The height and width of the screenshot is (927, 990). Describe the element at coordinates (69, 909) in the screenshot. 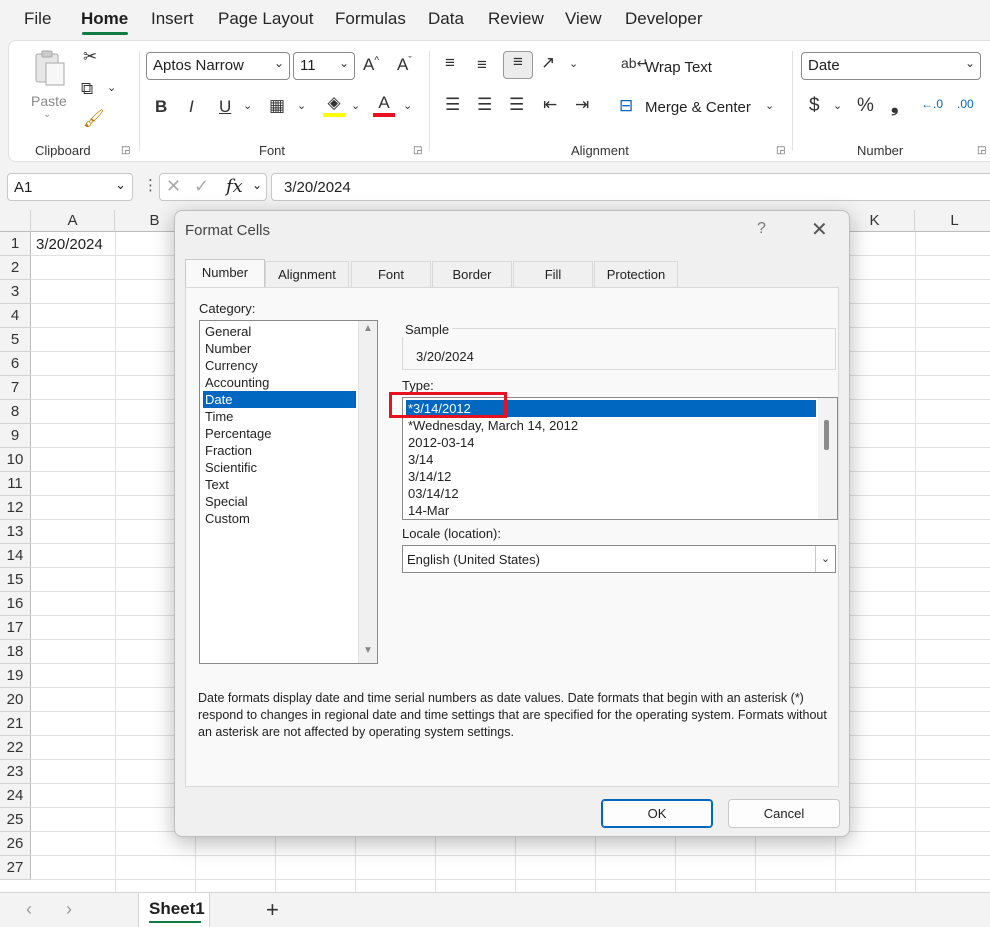

I see `scroll-right-icon: ›` at that location.